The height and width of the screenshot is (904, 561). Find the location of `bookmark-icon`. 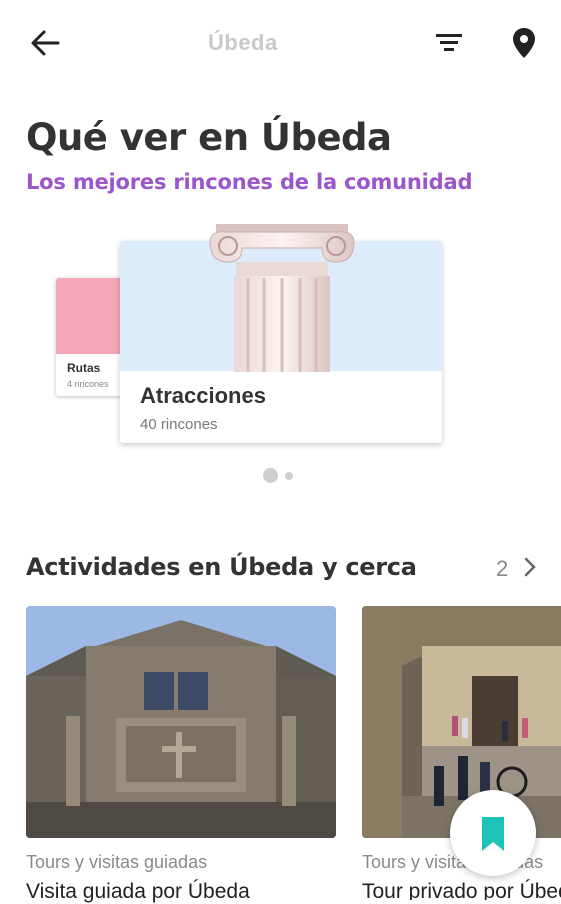

bookmark-icon is located at coordinates (493, 834).